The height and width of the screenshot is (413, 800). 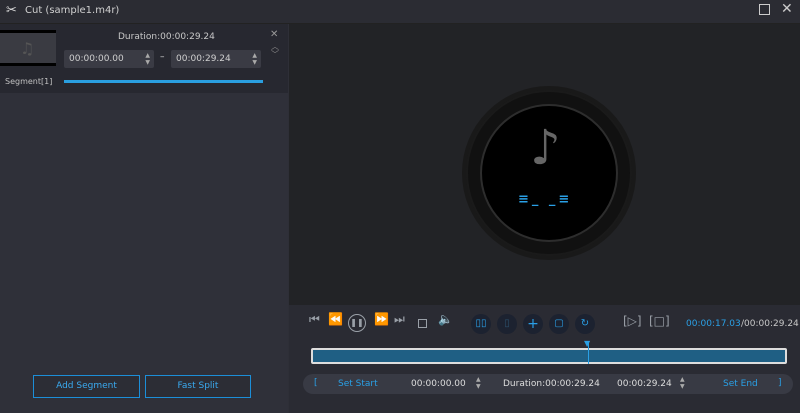 What do you see at coordinates (787, 9) in the screenshot?
I see `close-button: ✕` at bounding box center [787, 9].